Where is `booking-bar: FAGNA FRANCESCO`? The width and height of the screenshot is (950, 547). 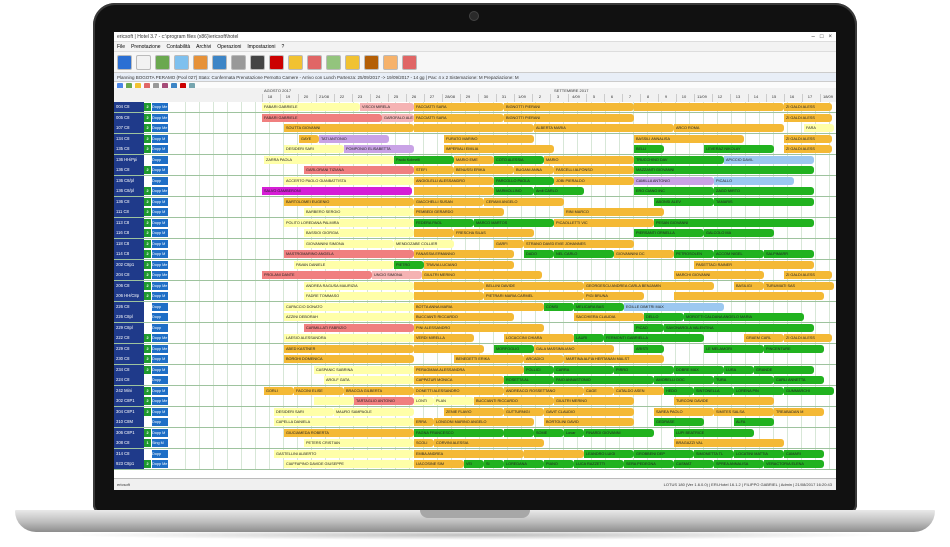 booking-bar: FAGNA FRANCESCO is located at coordinates (459, 432).